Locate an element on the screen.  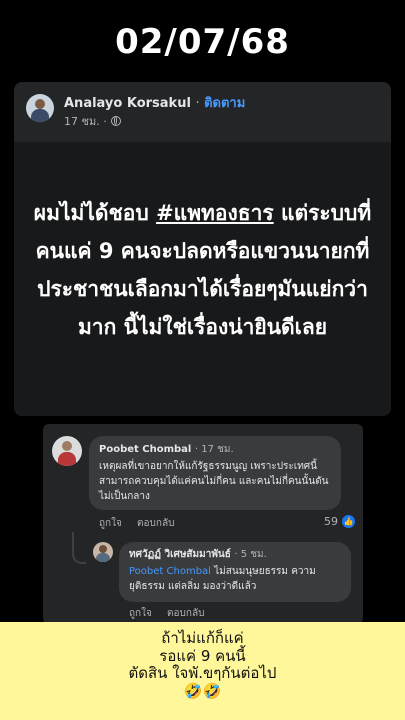
reply-author: ทศวัฏฏ์ วิเศษสัมมาพันธ์ is located at coordinates (180, 554).